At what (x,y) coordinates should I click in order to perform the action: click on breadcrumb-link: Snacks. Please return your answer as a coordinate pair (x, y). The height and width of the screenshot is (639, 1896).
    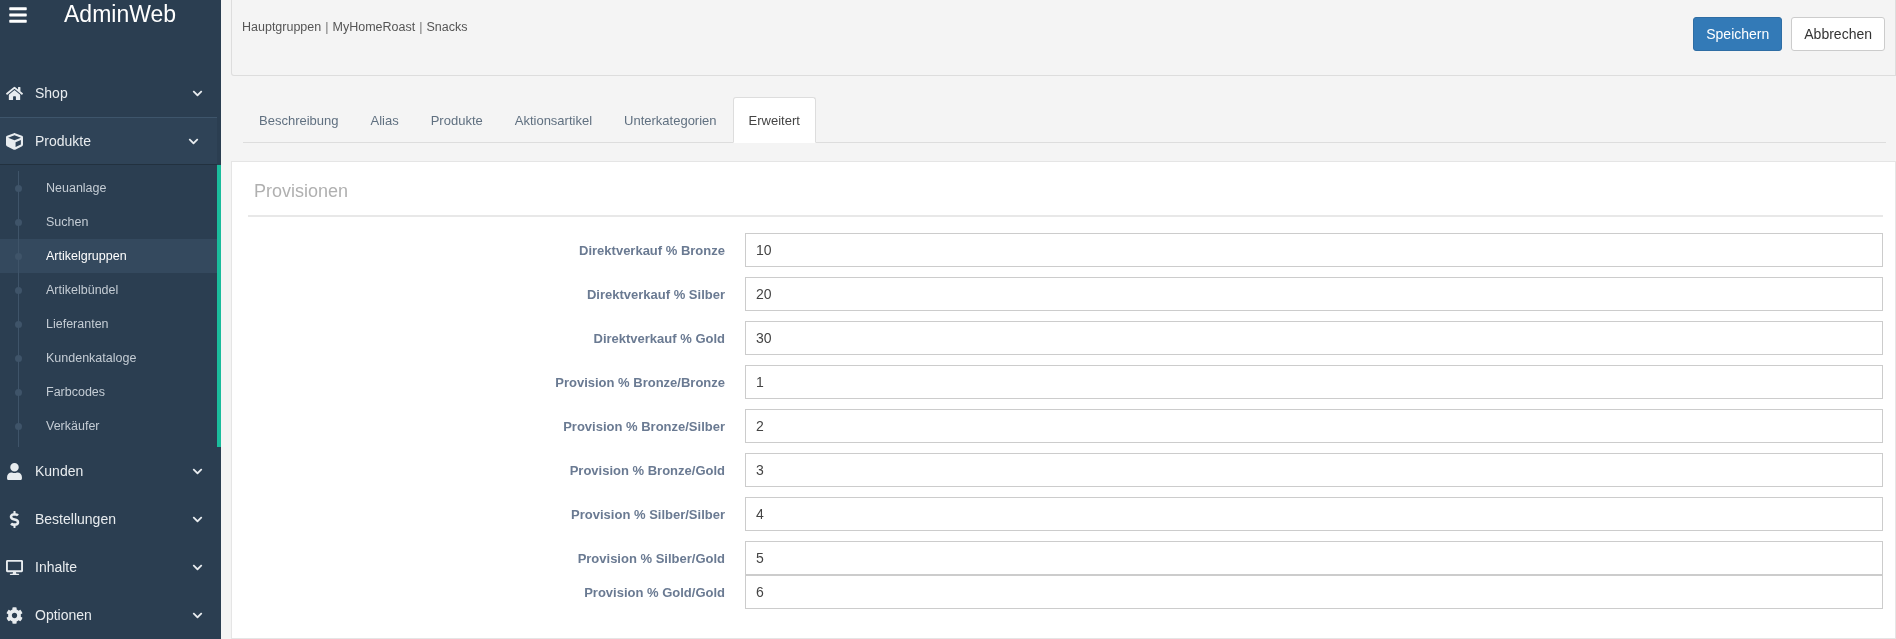
    Looking at the image, I should click on (447, 27).